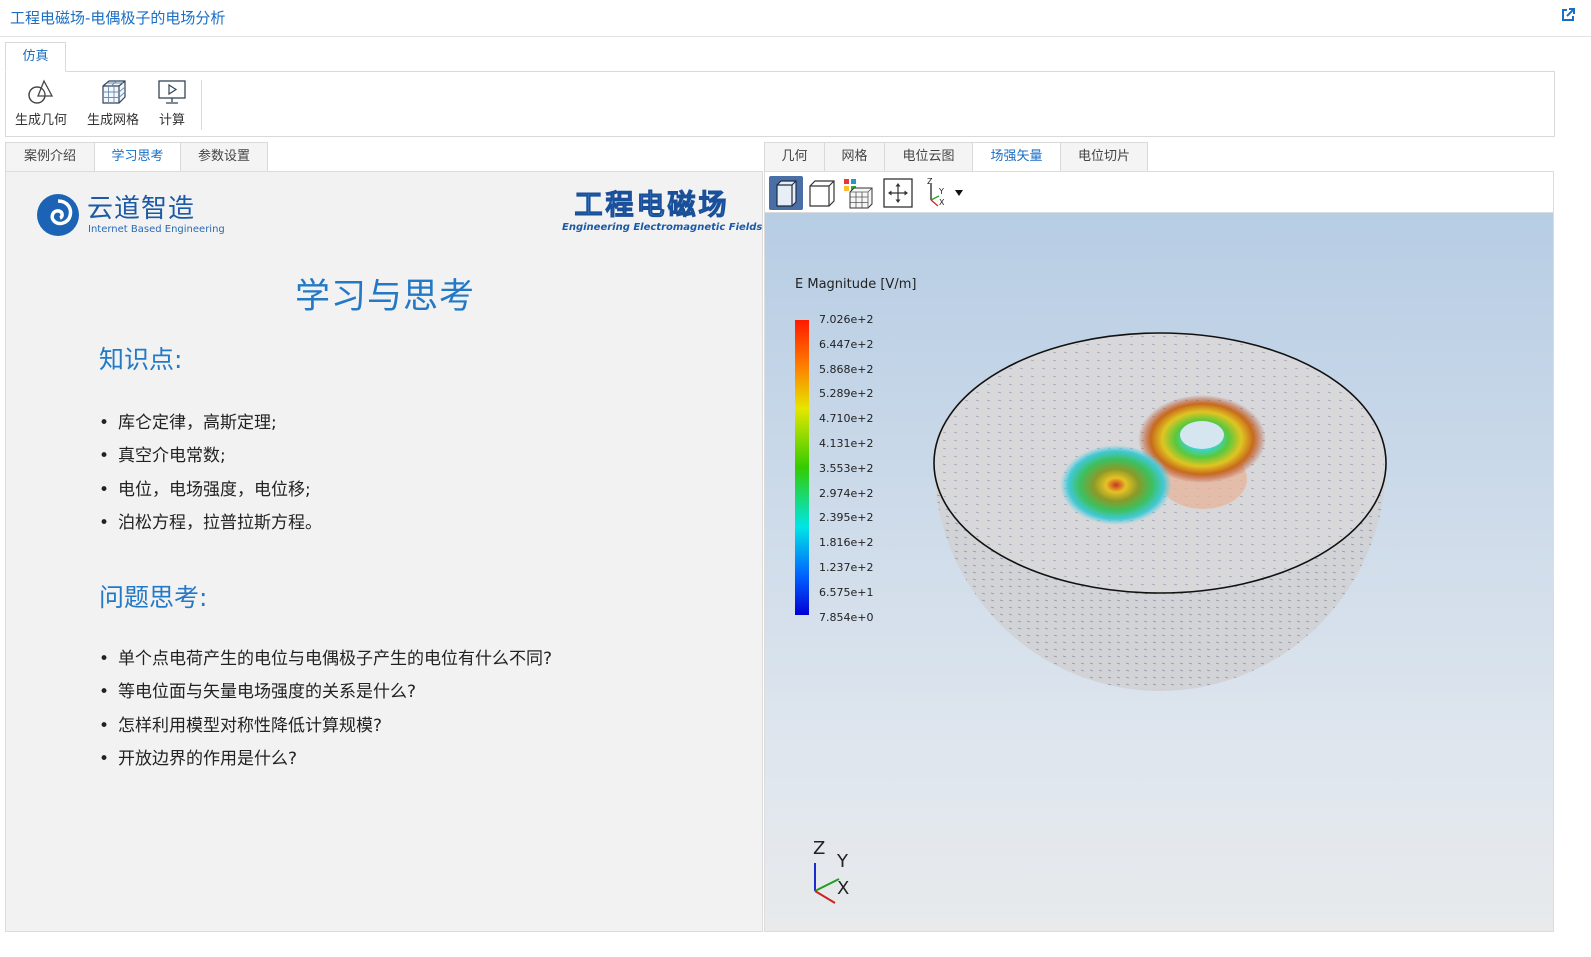  What do you see at coordinates (846, 443) in the screenshot?
I see `legend-tick: 4.131e+2` at bounding box center [846, 443].